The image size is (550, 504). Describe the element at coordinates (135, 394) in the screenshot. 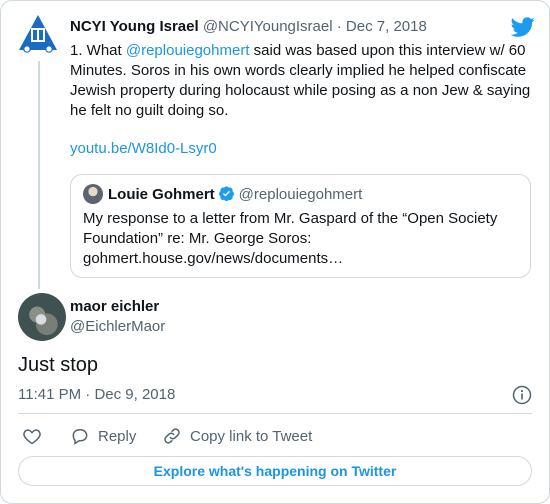

I see `tweet-date: Dec 9, 2018` at that location.